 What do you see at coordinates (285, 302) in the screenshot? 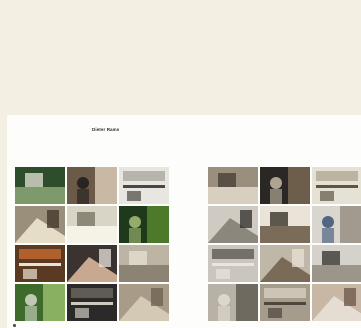
I see `library-shelves-photo` at bounding box center [285, 302].